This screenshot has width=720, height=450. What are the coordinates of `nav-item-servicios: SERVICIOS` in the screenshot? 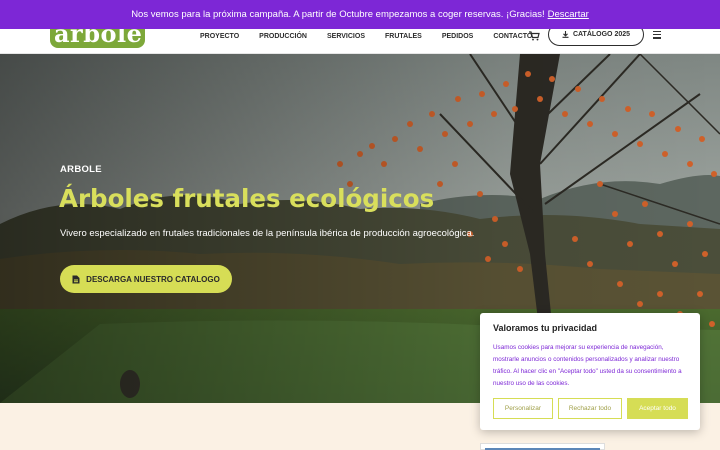 It's located at (346, 36).